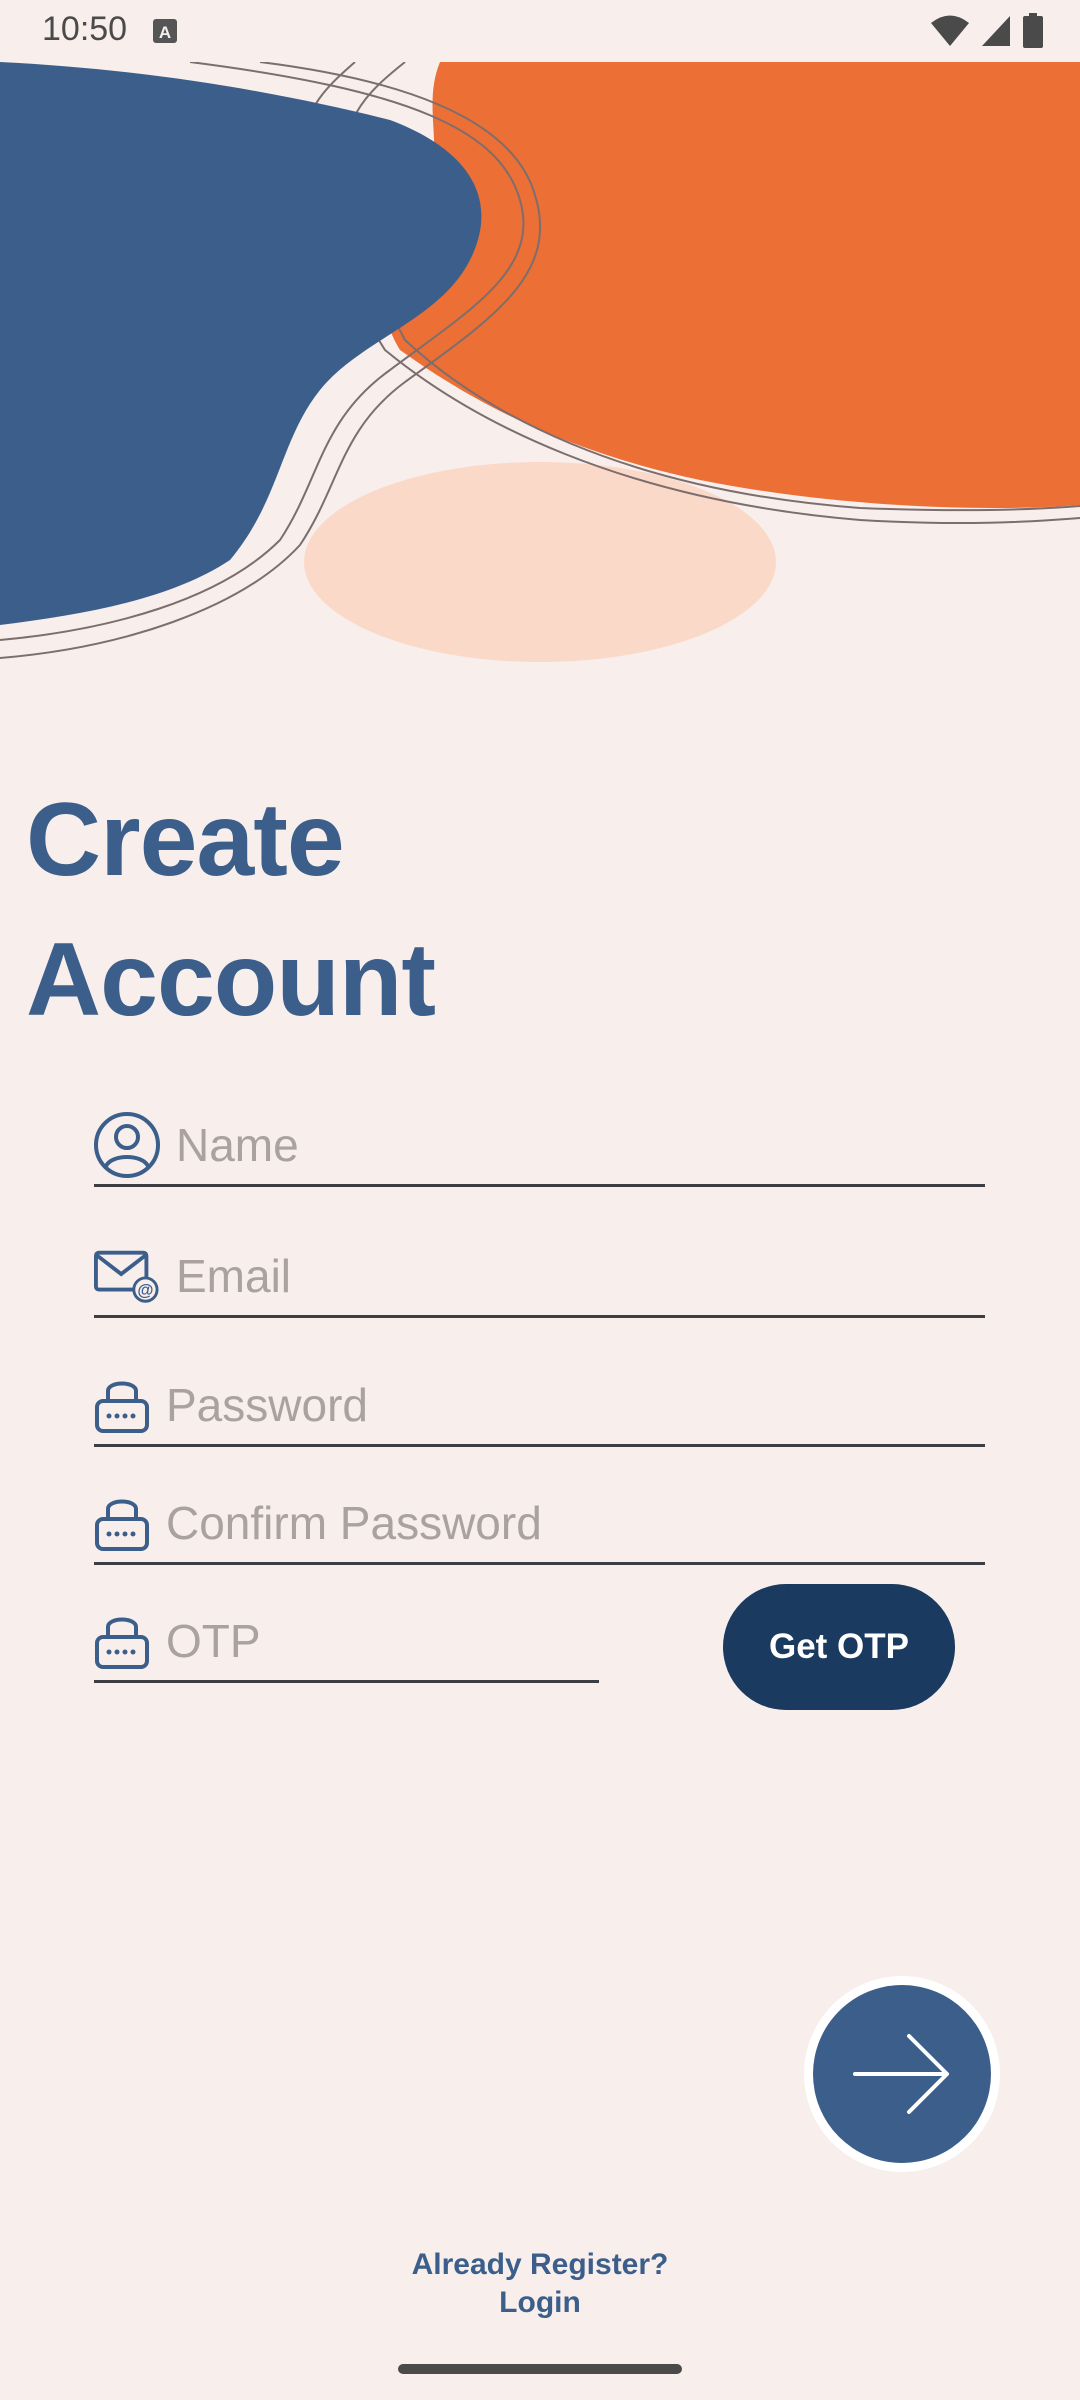  Describe the element at coordinates (731, 285) in the screenshot. I see `orange-blob` at that location.